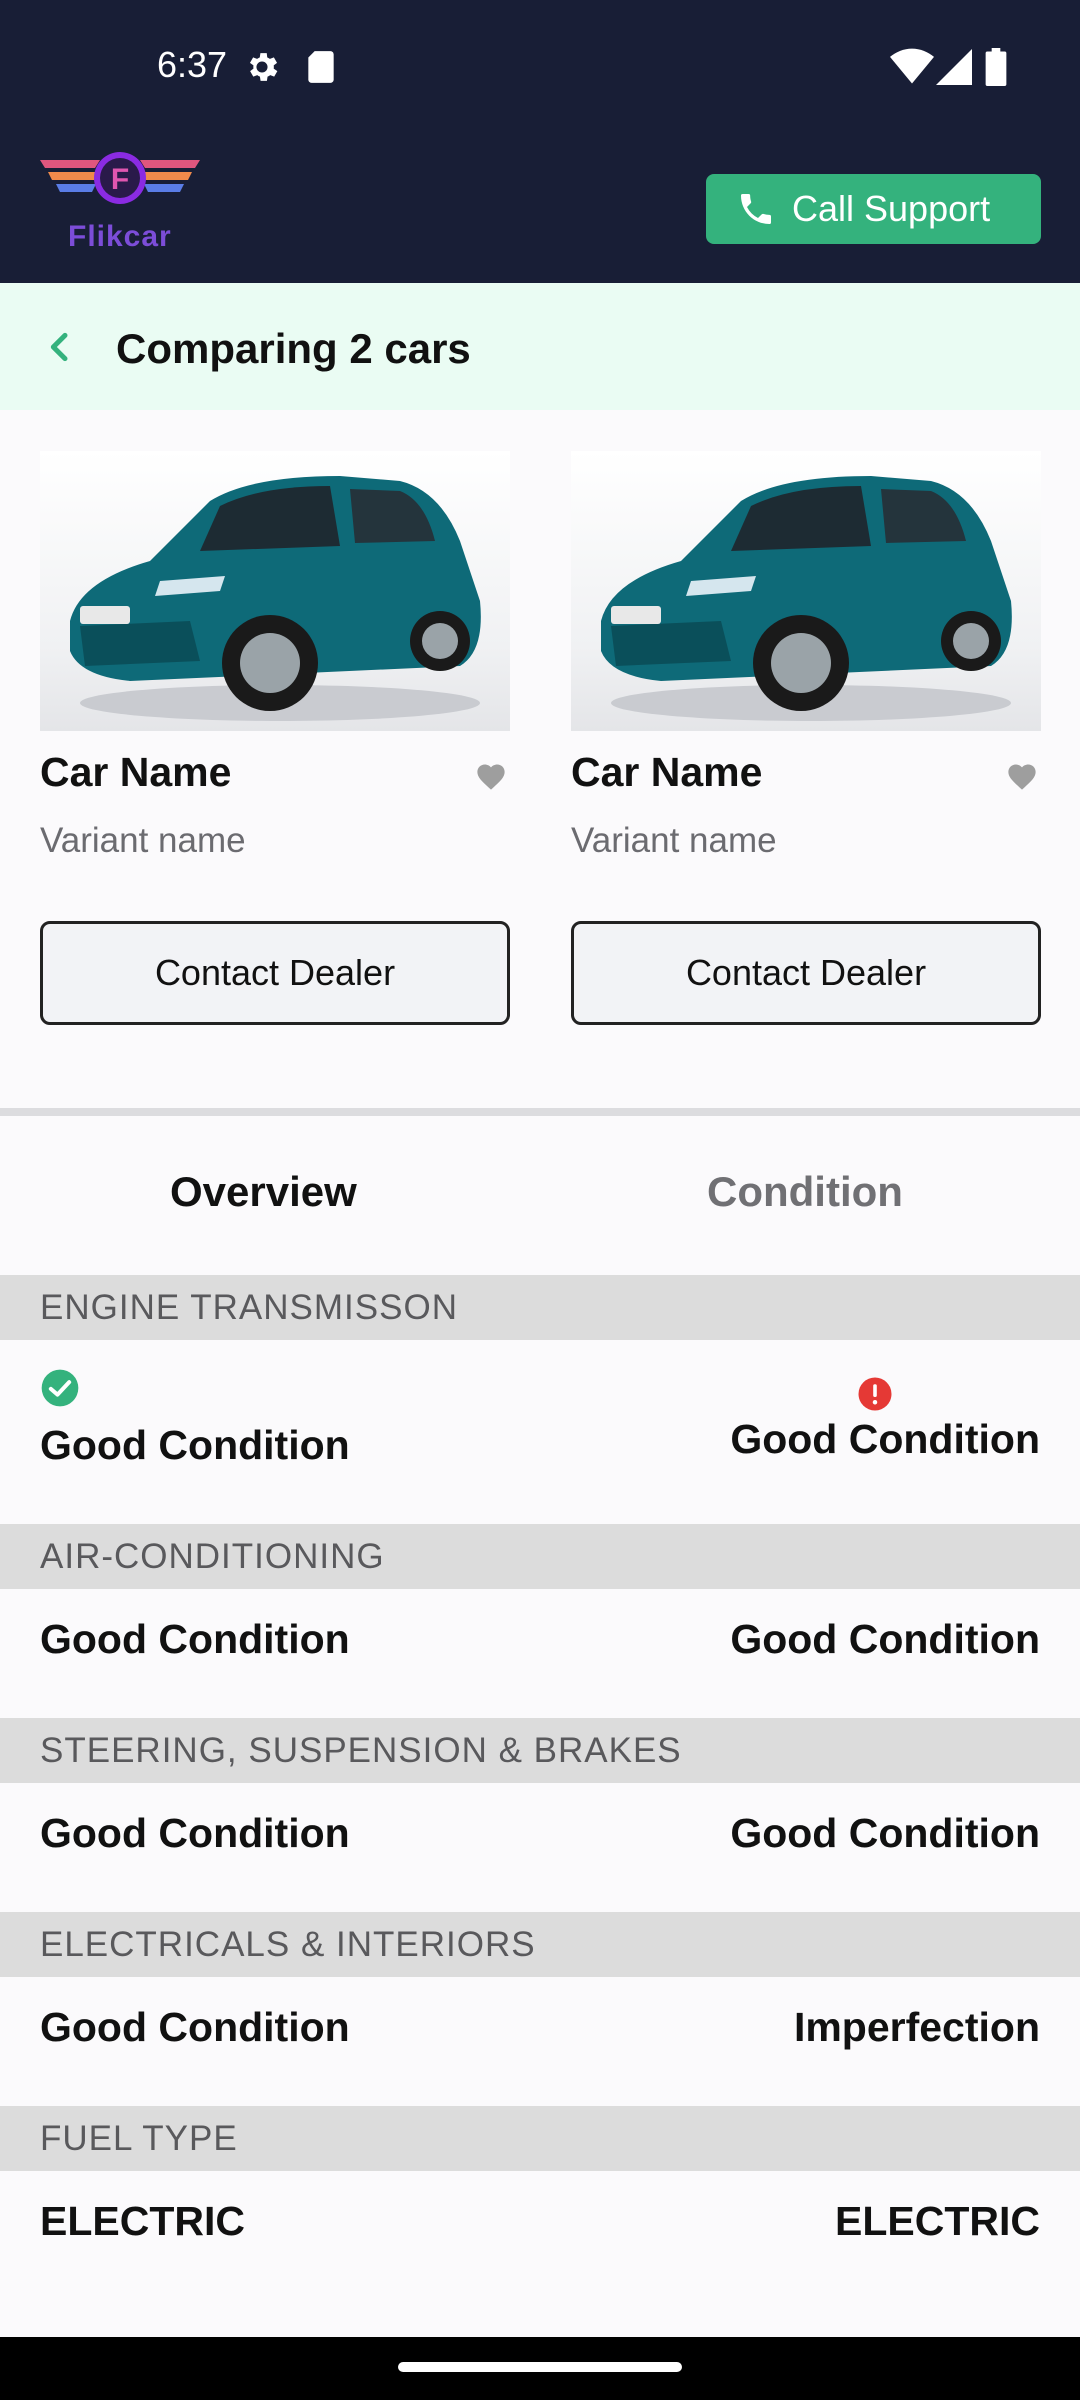 The height and width of the screenshot is (2400, 1080). Describe the element at coordinates (885, 1833) in the screenshot. I see `steering-right-value: Good Condition` at that location.